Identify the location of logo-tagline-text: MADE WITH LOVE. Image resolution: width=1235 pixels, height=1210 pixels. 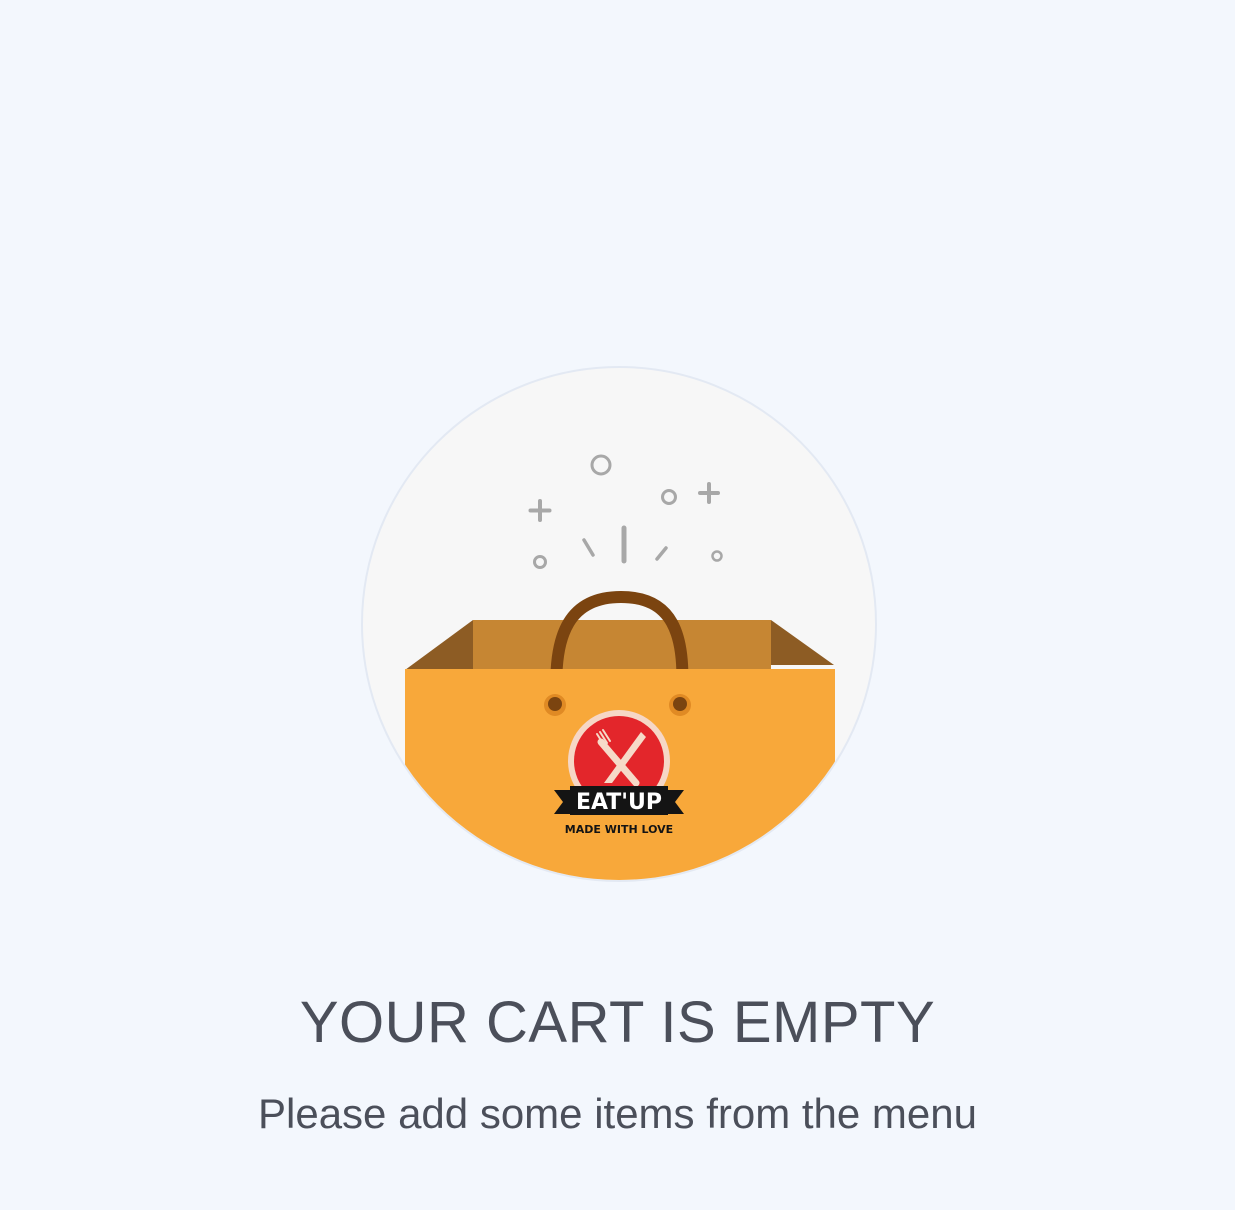
(619, 829).